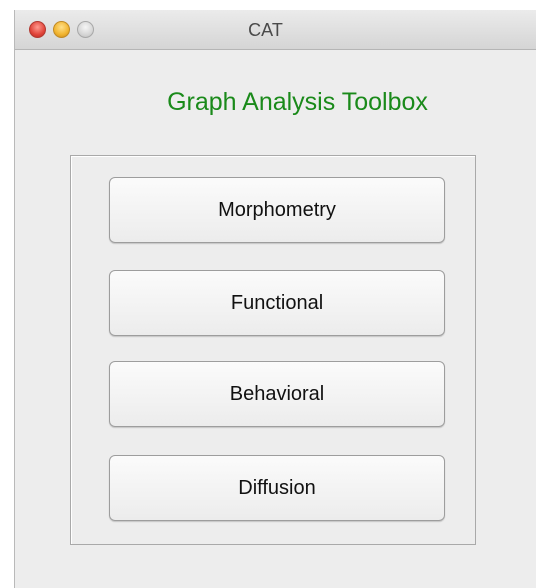  What do you see at coordinates (297, 102) in the screenshot?
I see `app-title: Graph Analysis Toolbox` at bounding box center [297, 102].